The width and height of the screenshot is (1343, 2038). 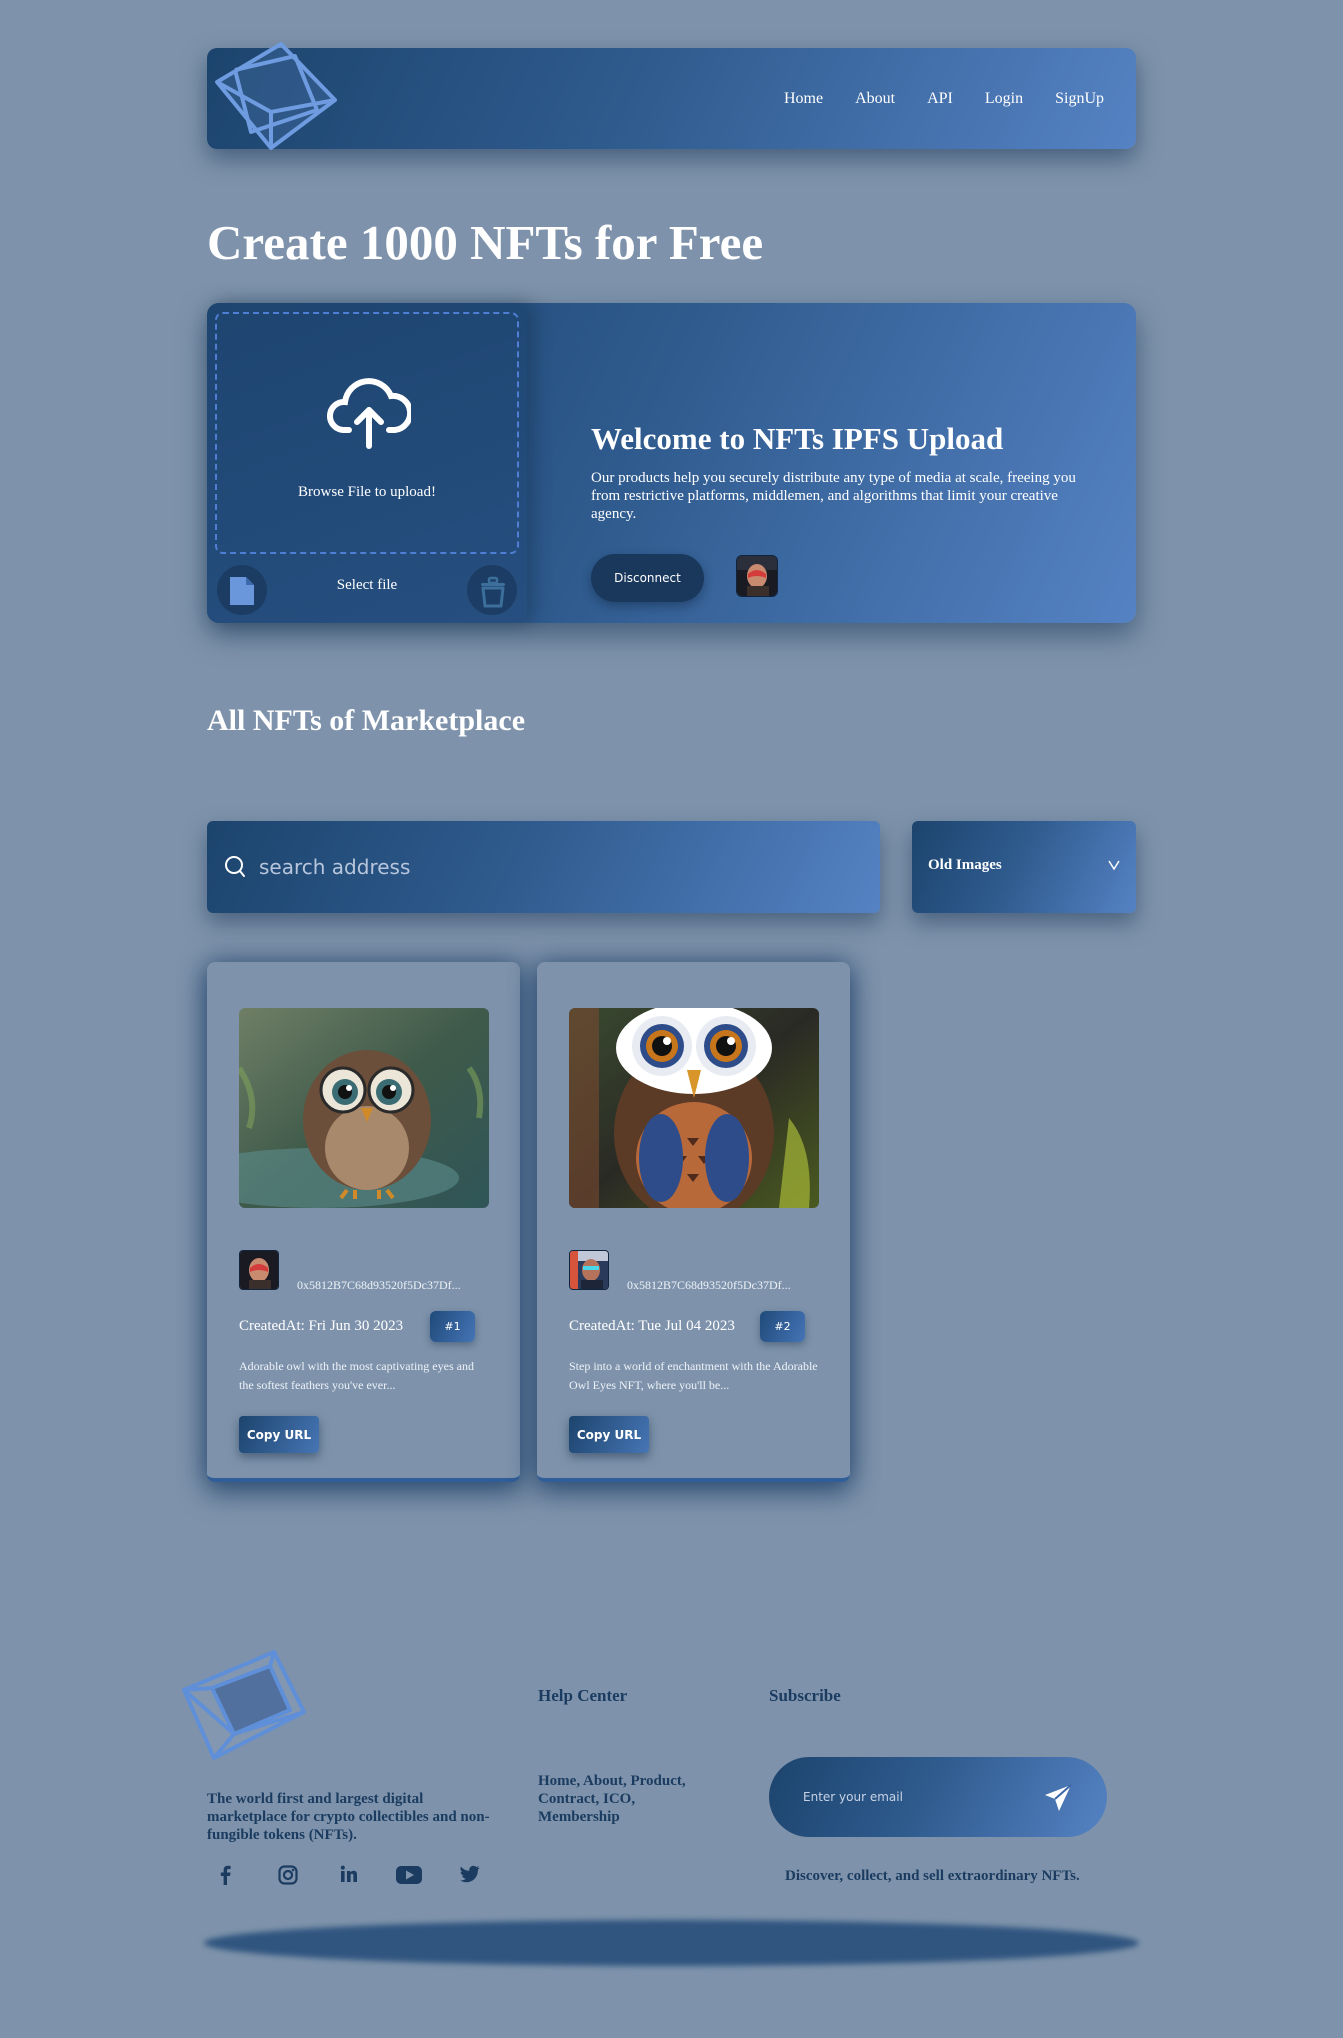 What do you see at coordinates (797, 438) in the screenshot?
I see `welcome-title: Welcome to NFTs IPFS Upload` at bounding box center [797, 438].